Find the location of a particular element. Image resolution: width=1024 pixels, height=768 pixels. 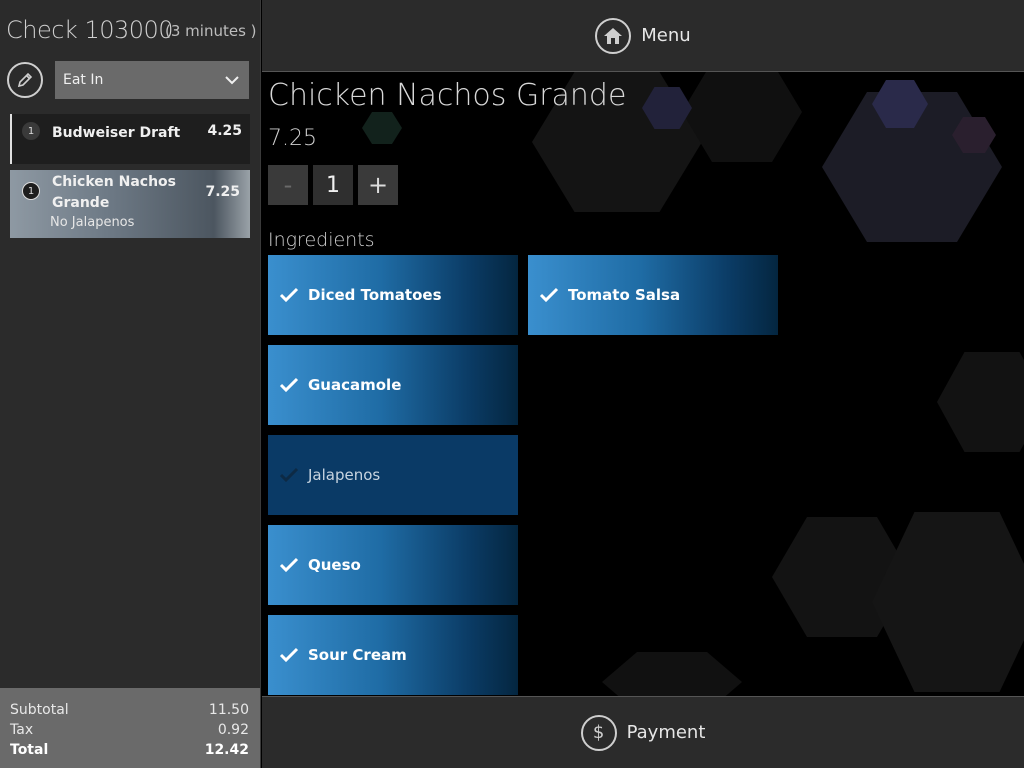

ingredient-label: Diced Tomatoes is located at coordinates (375, 295).